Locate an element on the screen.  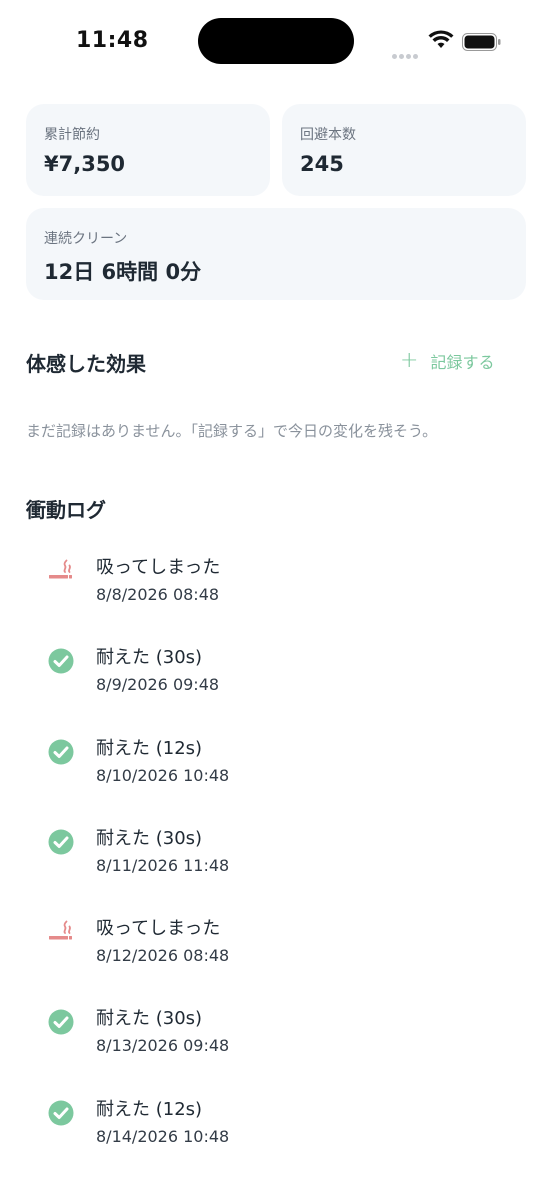
log-item-date: 8/10/2026 10:48 is located at coordinates (163, 775).